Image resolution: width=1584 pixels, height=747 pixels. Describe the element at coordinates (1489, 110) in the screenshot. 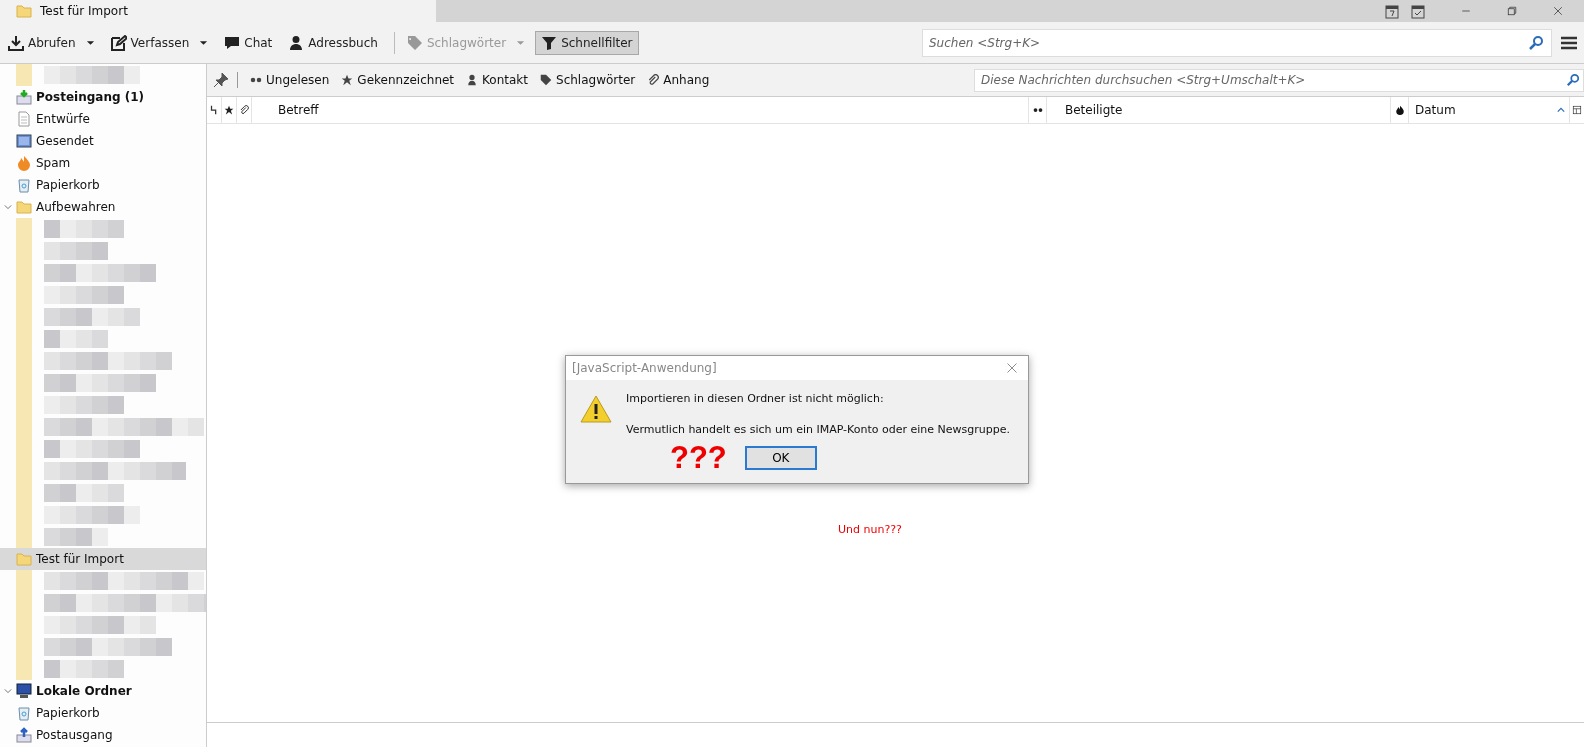

I see `column-header: Datum` at that location.